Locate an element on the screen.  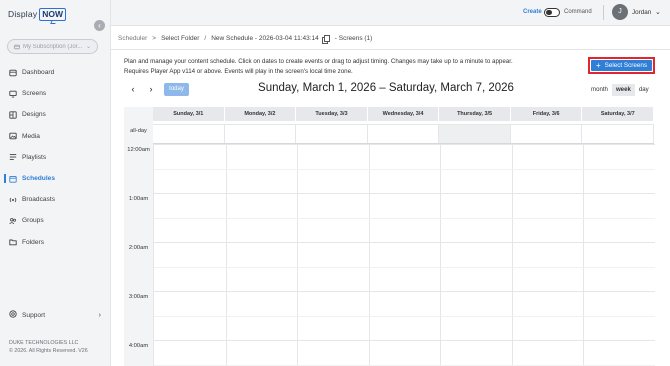
sidebar-item-designs: Designs is located at coordinates (55, 114).